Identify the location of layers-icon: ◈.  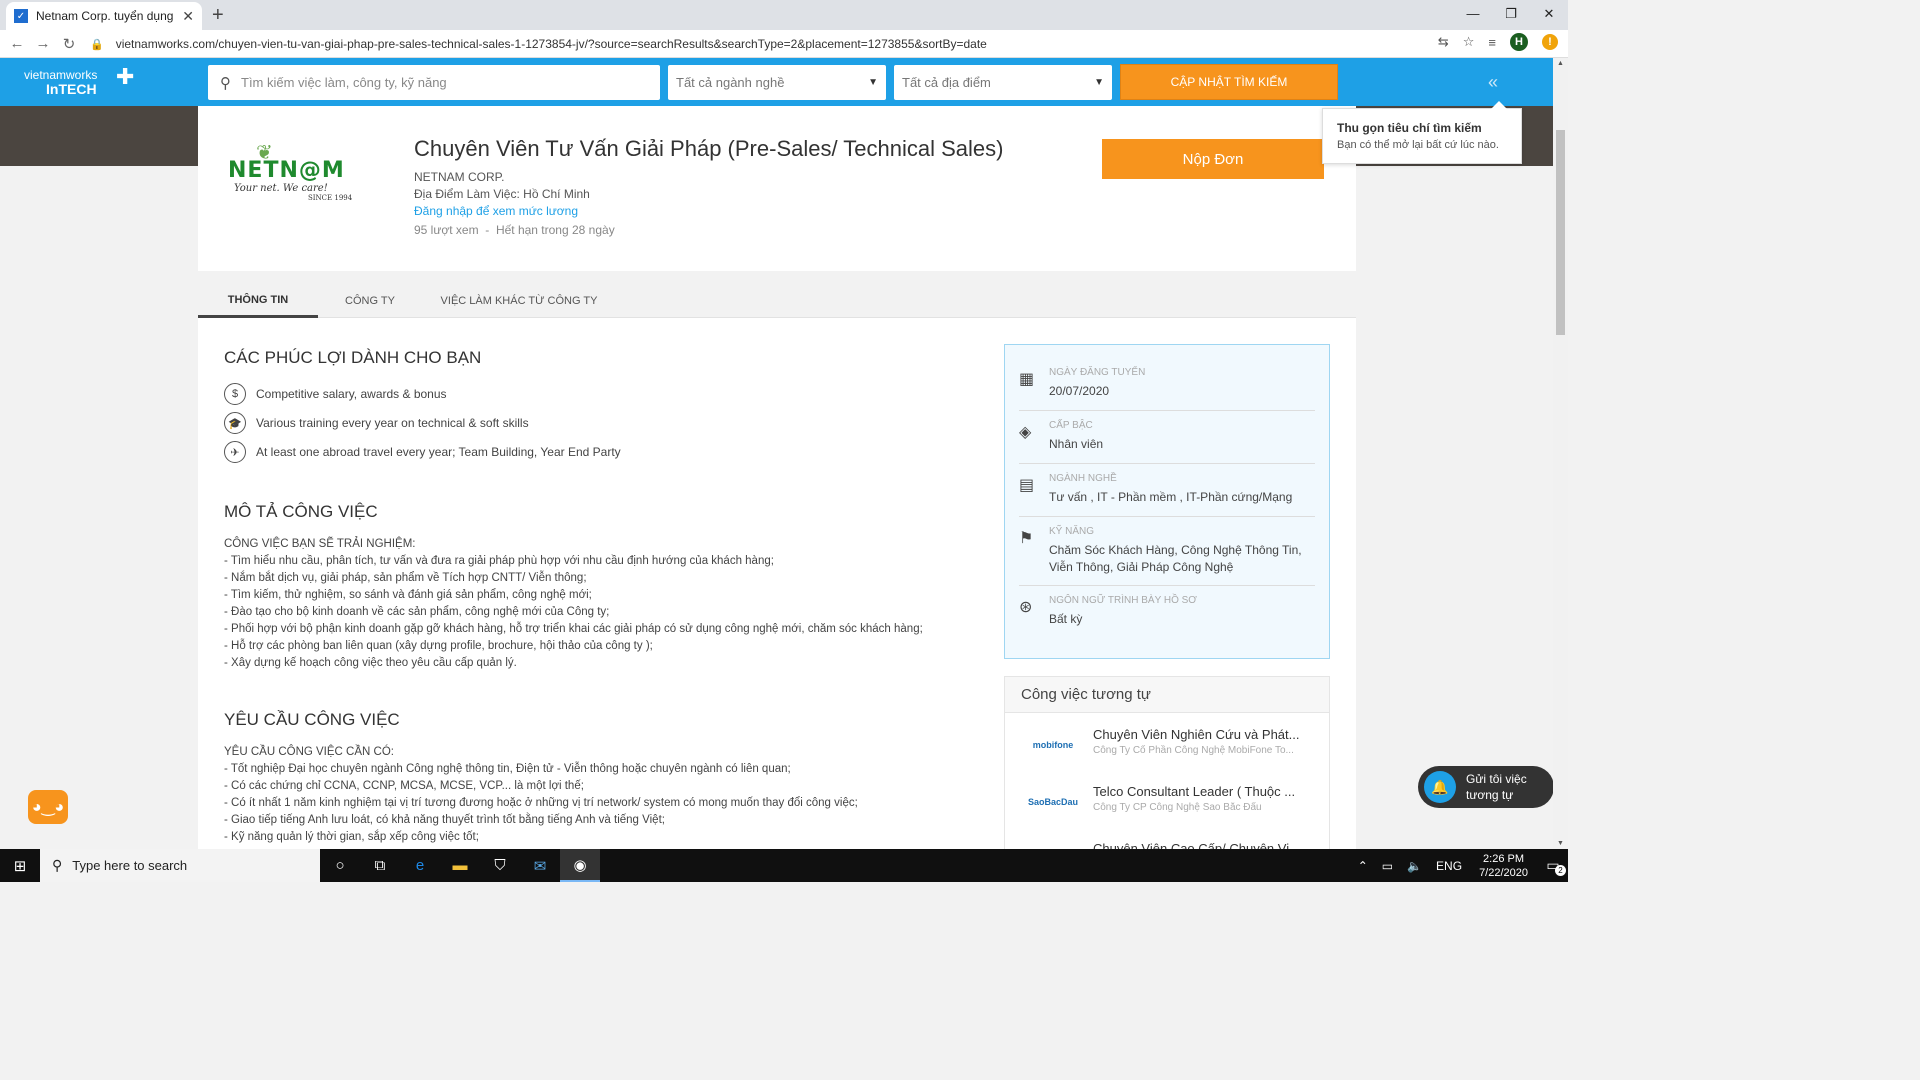
(1025, 432).